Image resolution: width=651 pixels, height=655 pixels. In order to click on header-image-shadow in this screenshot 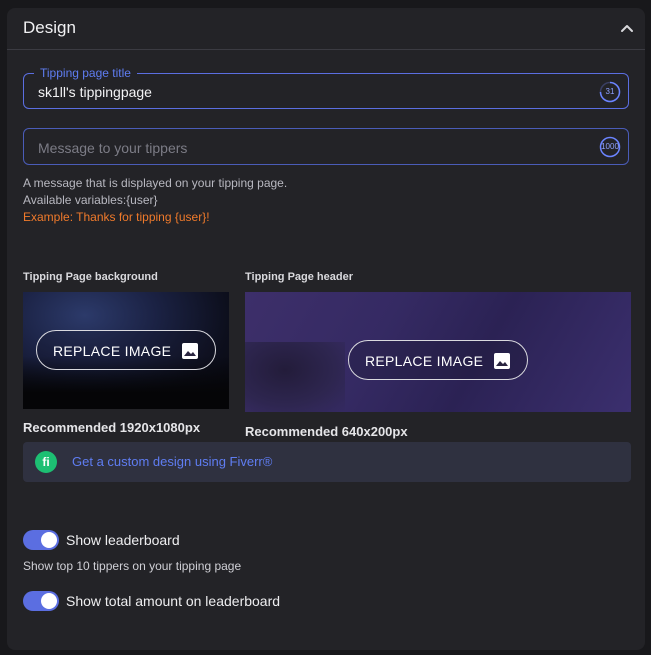, I will do `click(295, 377)`.